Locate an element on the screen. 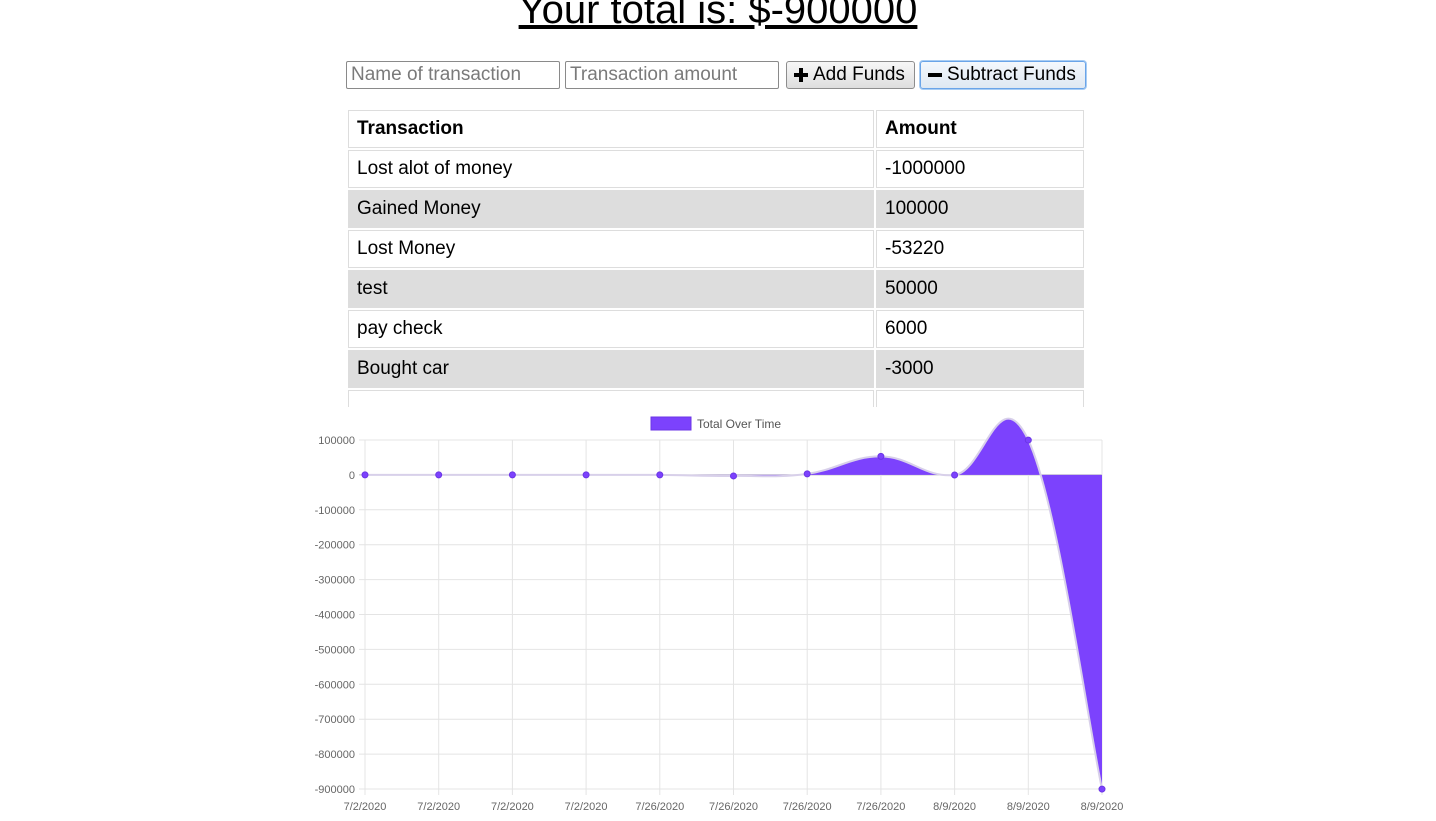 This screenshot has height=821, width=1436. transaction-name-cell: Lost Money is located at coordinates (611, 249).